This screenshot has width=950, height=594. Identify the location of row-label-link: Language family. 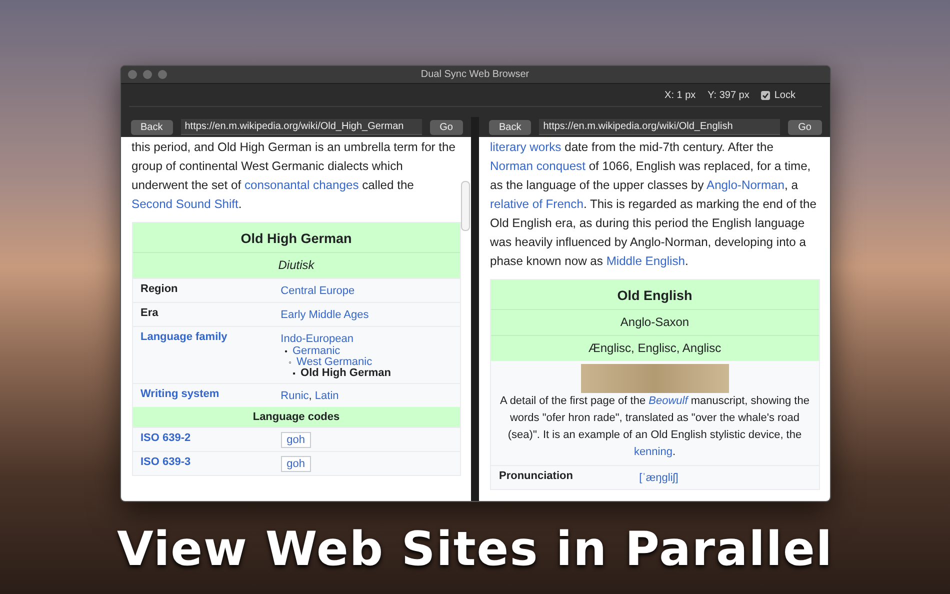
(184, 355).